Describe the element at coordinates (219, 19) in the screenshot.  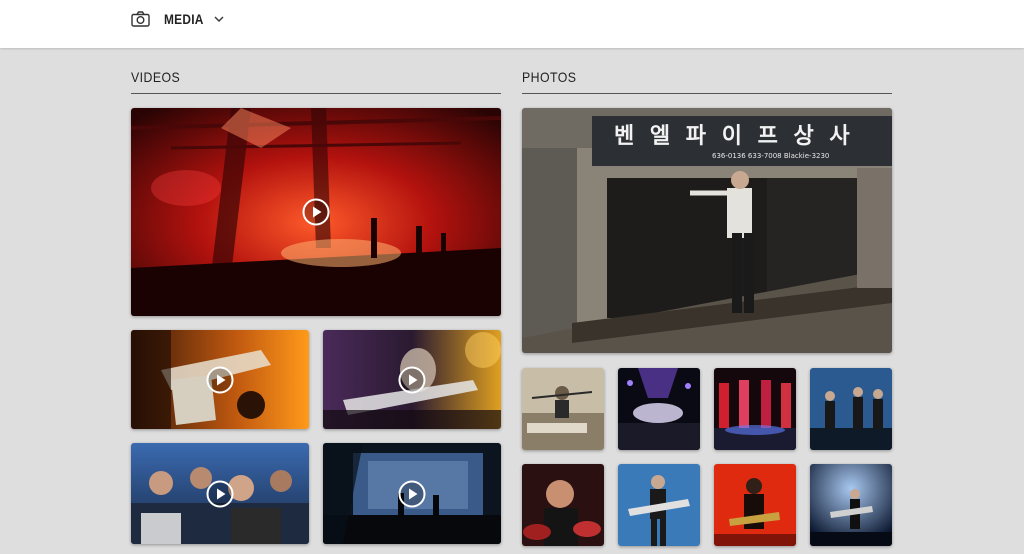
I see `chevron-down-icon` at that location.